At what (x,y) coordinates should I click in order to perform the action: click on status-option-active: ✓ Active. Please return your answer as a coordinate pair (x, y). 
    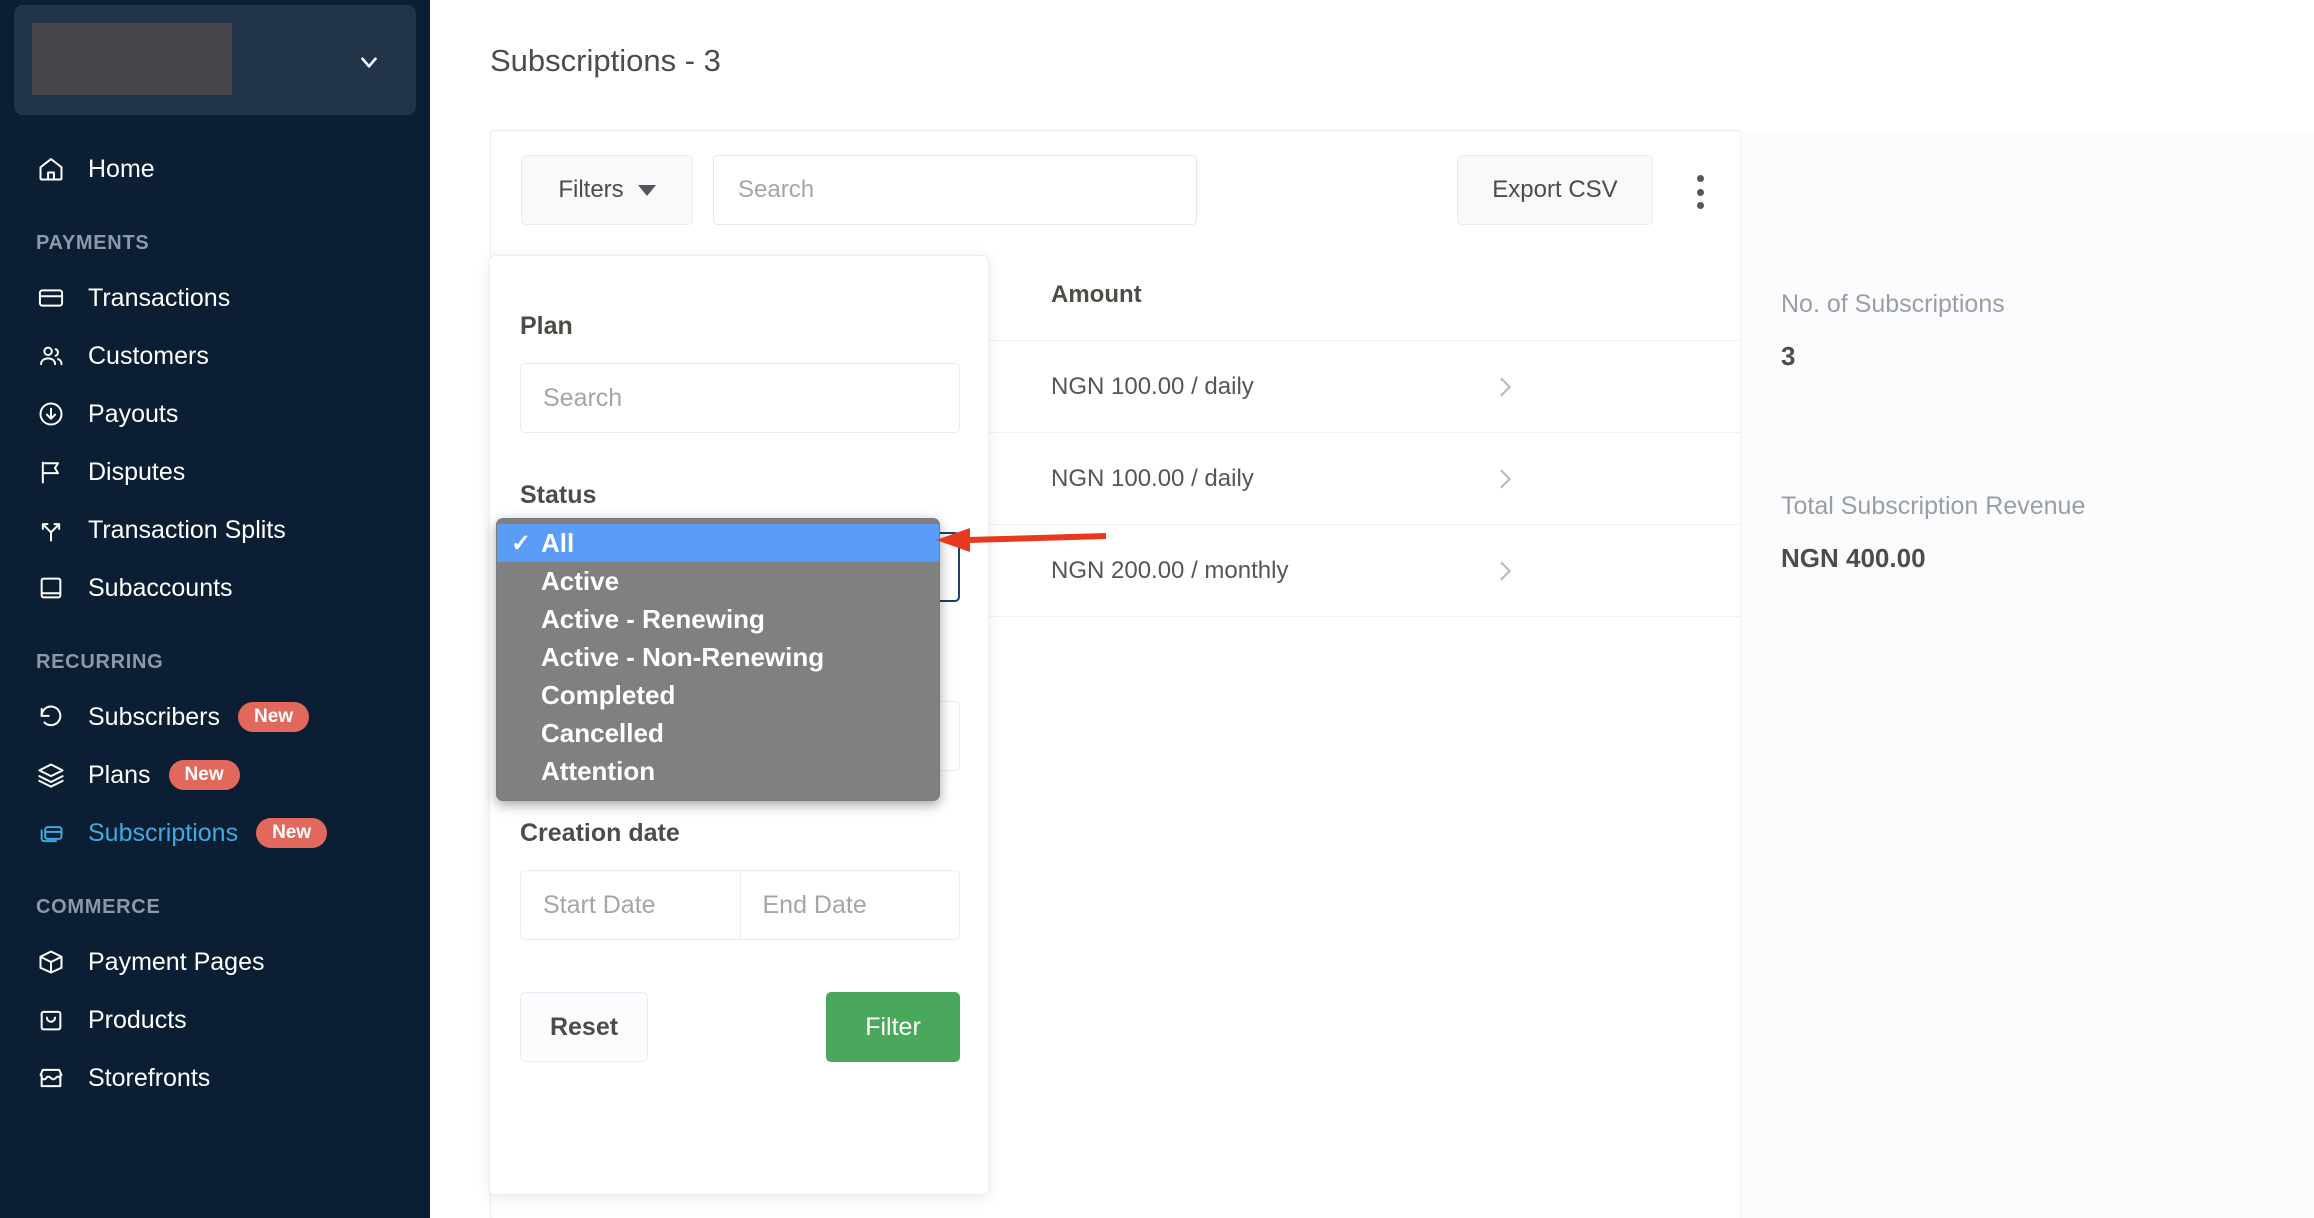
    Looking at the image, I should click on (718, 581).